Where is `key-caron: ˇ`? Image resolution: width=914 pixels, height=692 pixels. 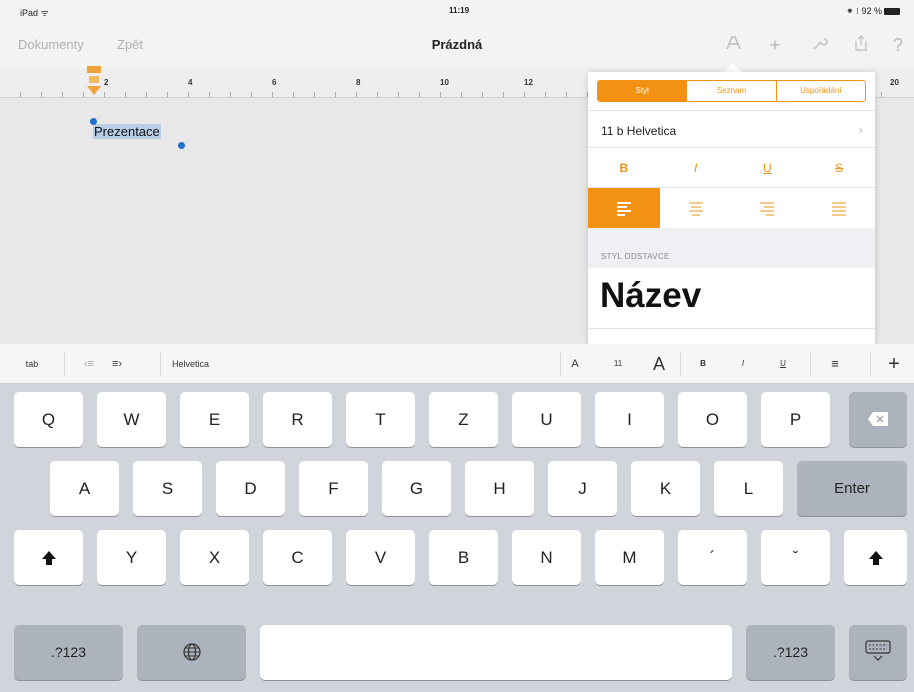
key-caron: ˇ is located at coordinates (795, 557).